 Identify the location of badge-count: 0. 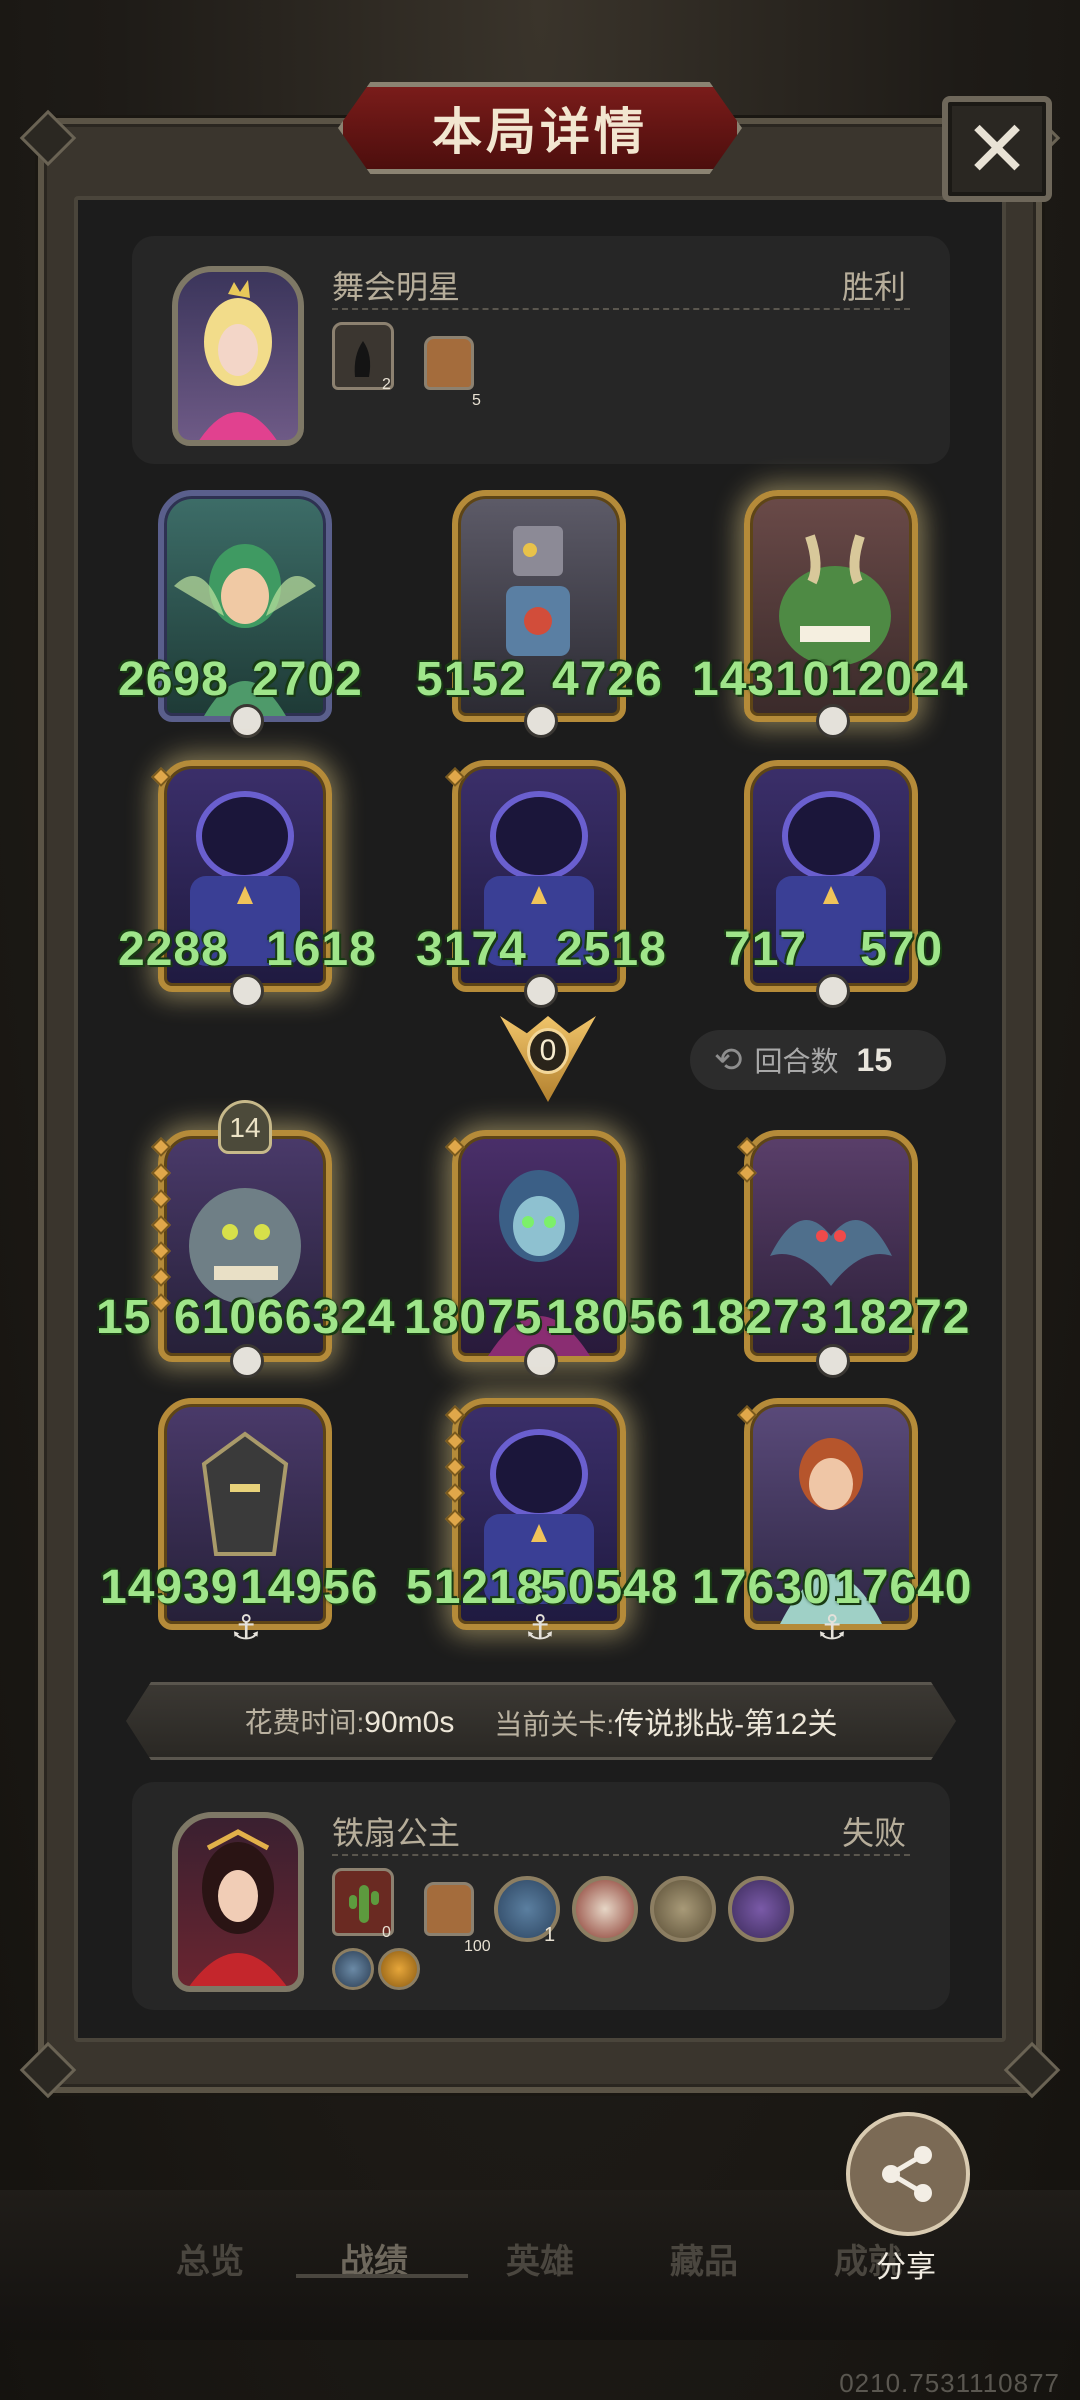
(386, 1932).